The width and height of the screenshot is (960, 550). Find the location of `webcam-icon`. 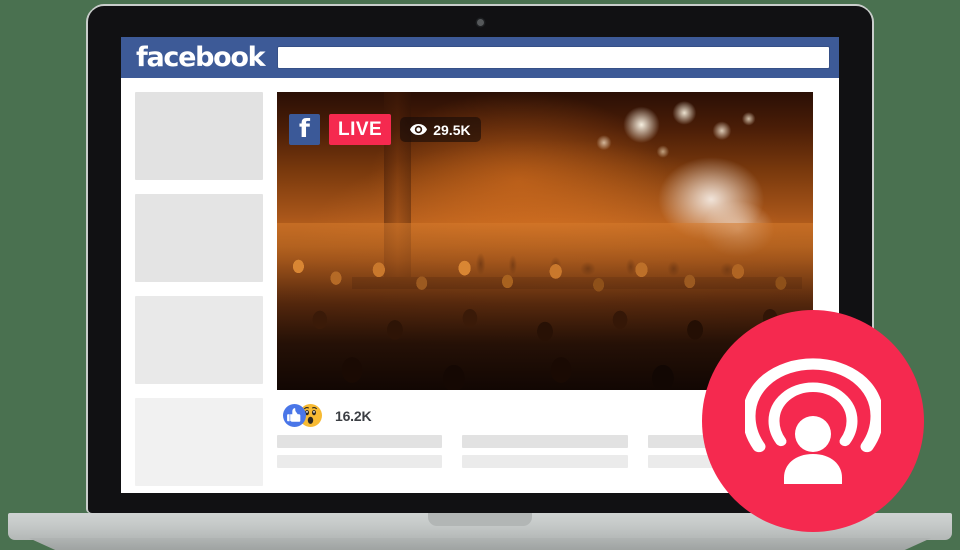

webcam-icon is located at coordinates (480, 22).